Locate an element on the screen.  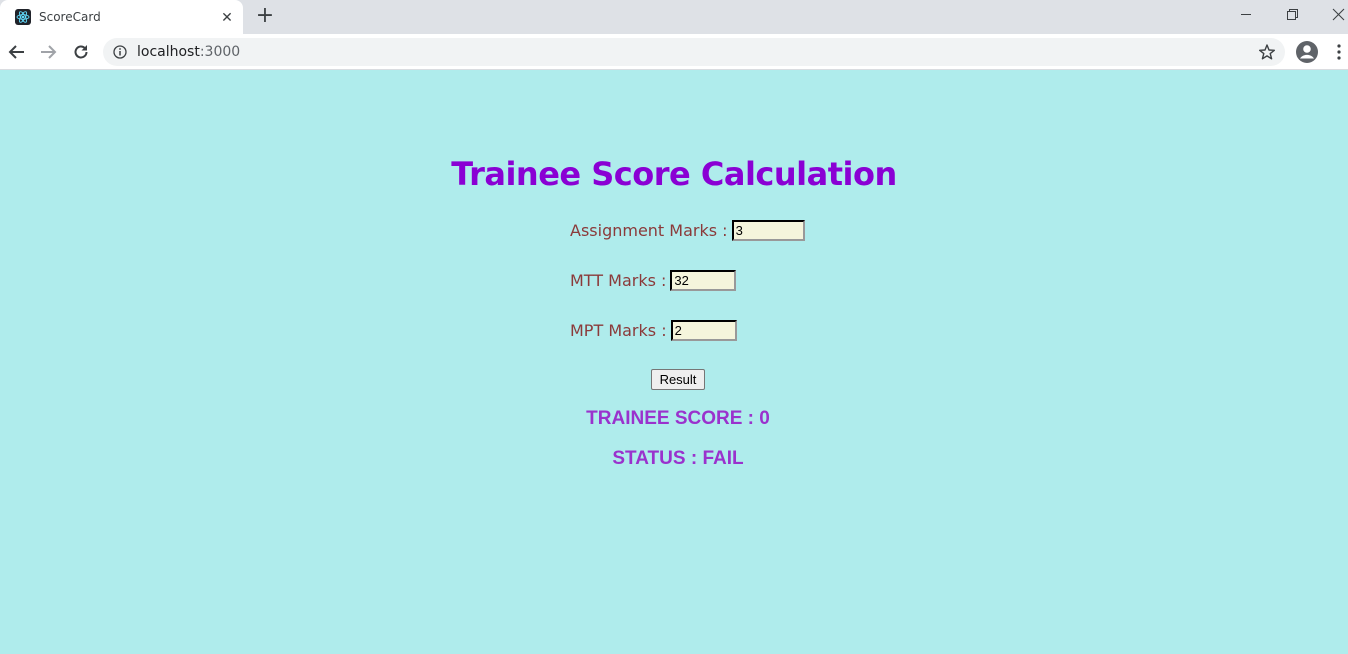
profile-icon is located at coordinates (1307, 52).